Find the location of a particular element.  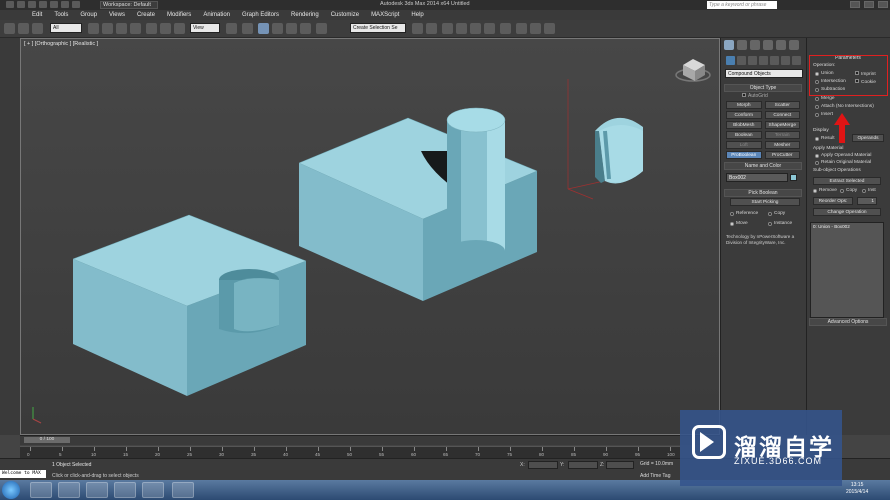

minimize-button is located at coordinates (855, 4).